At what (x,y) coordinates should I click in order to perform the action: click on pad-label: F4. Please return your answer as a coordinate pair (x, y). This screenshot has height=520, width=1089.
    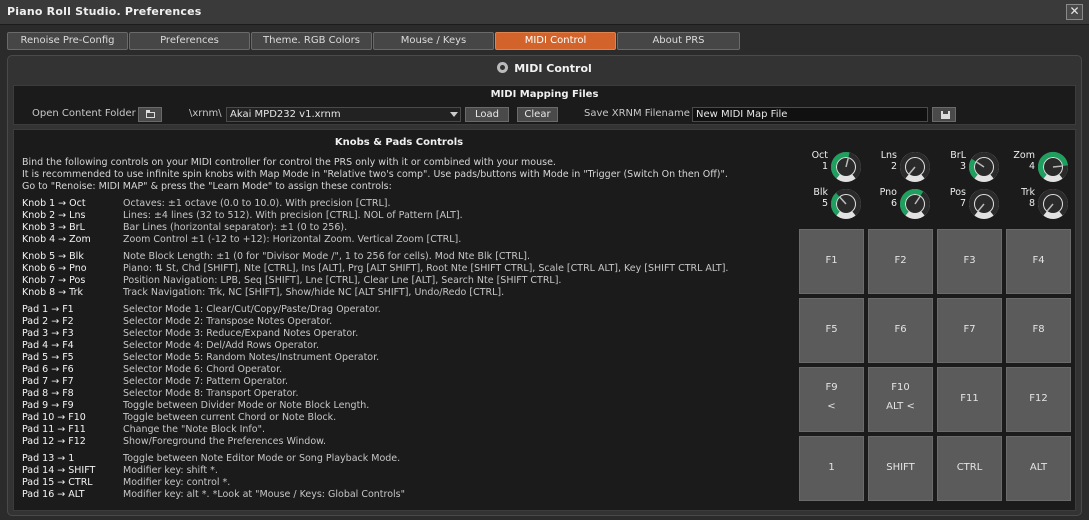
    Looking at the image, I should click on (1038, 260).